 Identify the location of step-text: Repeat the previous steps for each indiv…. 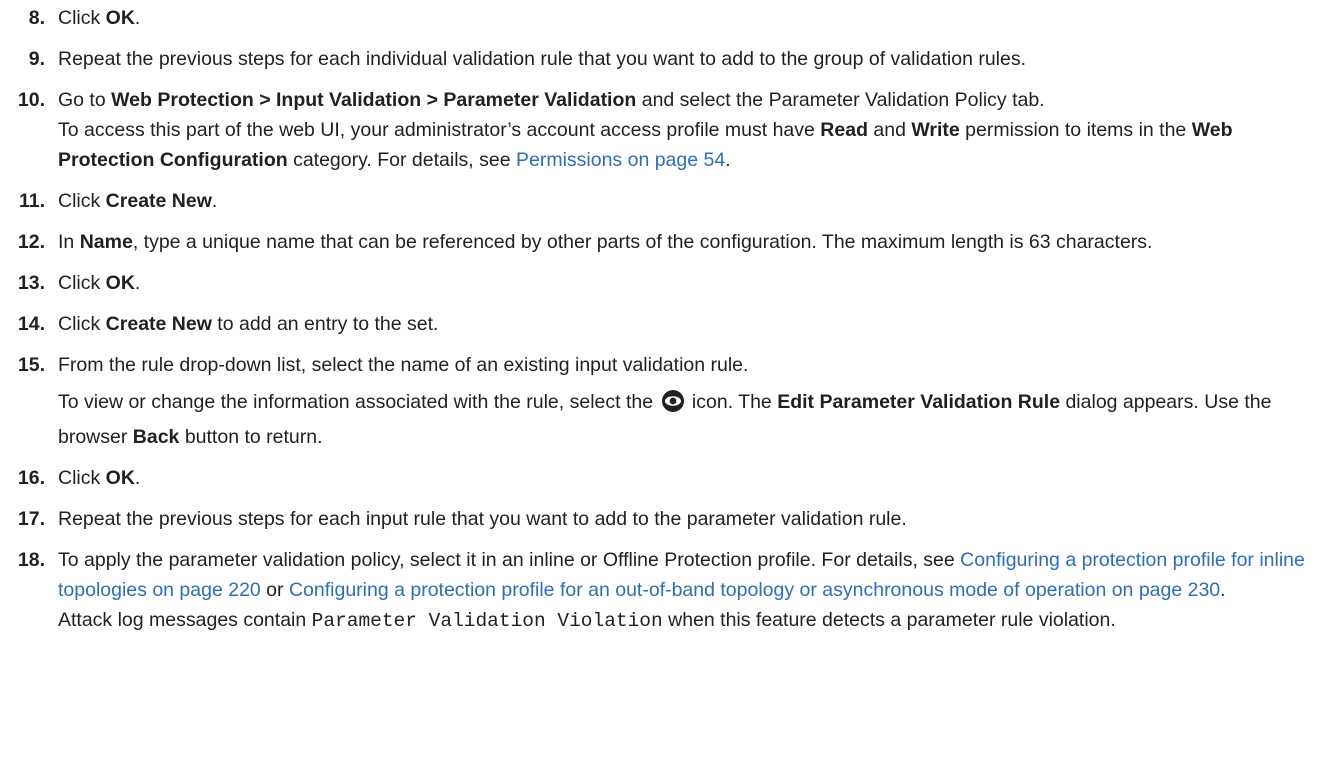
(542, 59).